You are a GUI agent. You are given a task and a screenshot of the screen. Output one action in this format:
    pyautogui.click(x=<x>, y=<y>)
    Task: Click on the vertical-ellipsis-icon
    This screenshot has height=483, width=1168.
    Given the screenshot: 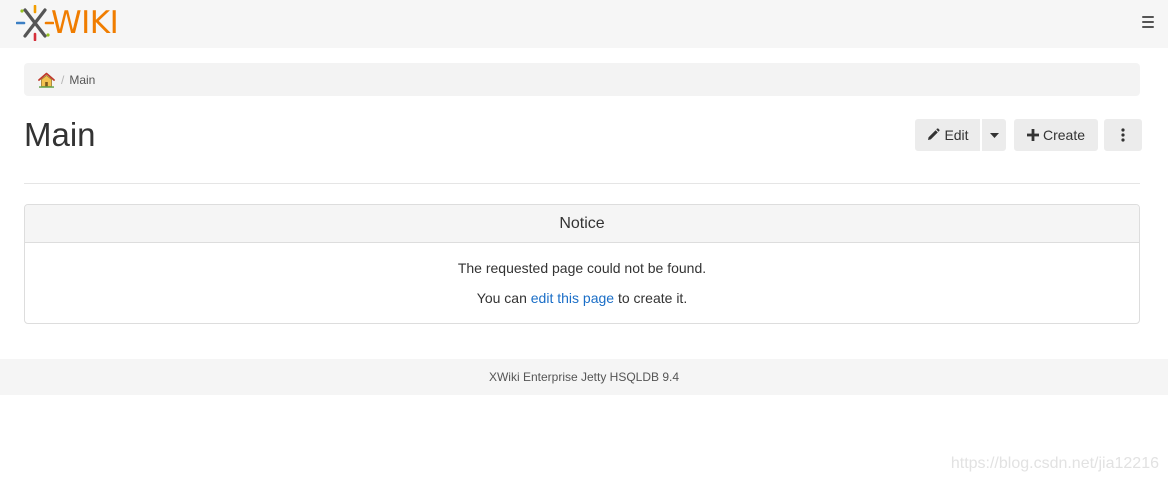 What is the action you would take?
    pyautogui.click(x=1123, y=135)
    